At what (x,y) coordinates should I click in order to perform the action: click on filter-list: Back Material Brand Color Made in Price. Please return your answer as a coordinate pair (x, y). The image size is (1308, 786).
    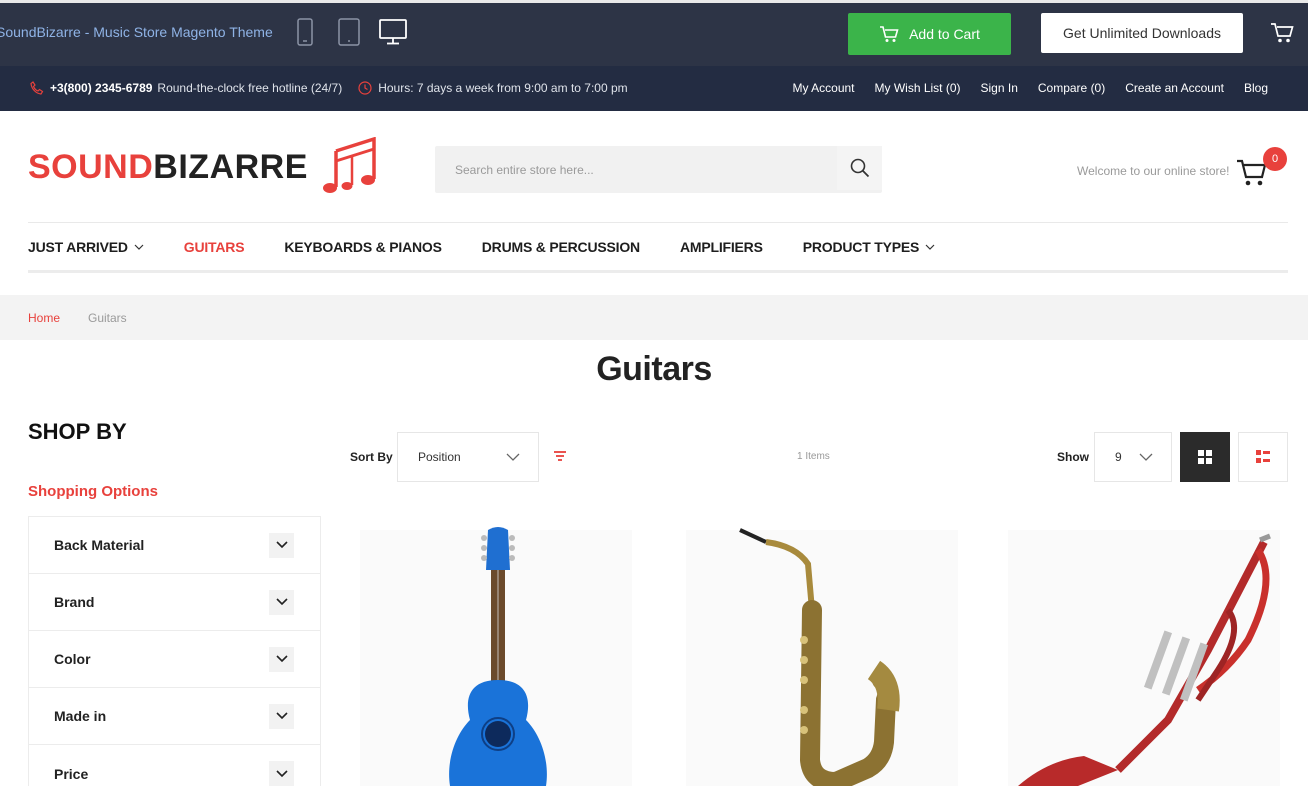
    Looking at the image, I should click on (174, 651).